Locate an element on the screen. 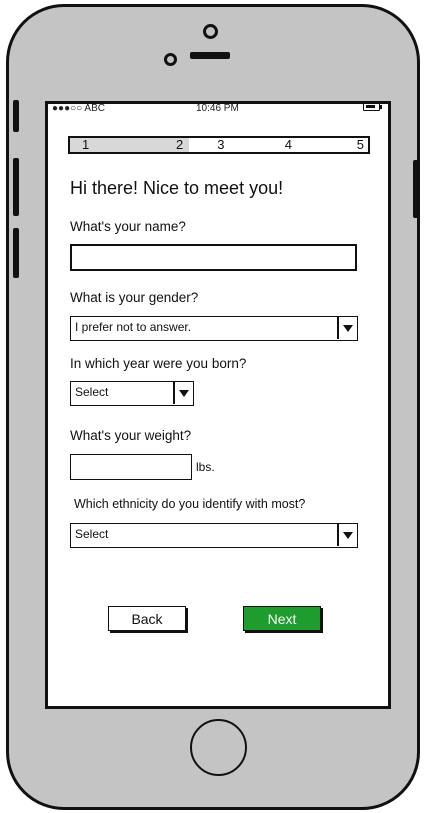 This screenshot has height=813, width=425. next-button: Next is located at coordinates (282, 618).